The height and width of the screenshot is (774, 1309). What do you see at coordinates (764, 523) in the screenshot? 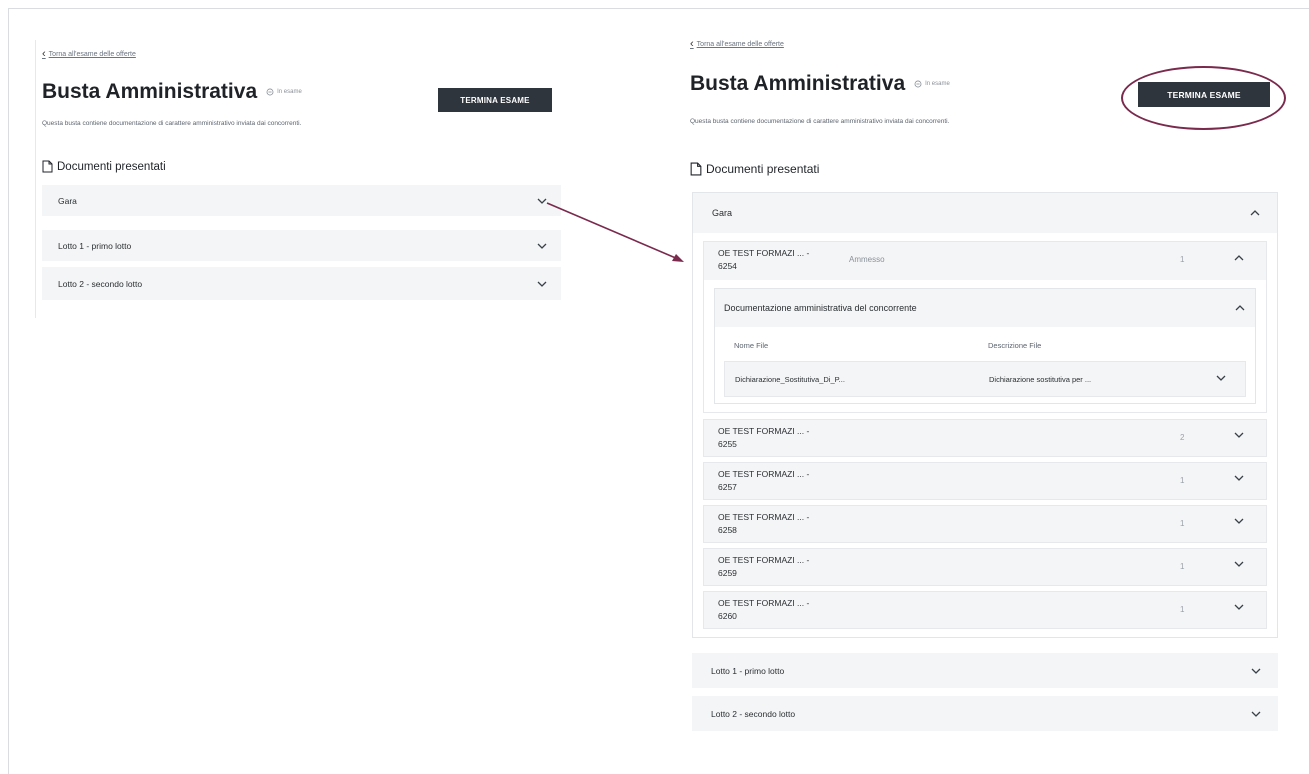
I see `operator-name: OE TEST FORMAZI ... - 6258` at bounding box center [764, 523].